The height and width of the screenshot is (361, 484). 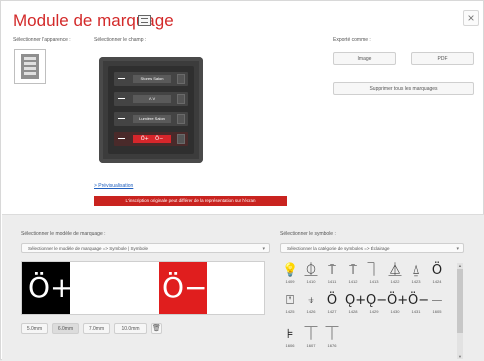 I want to click on symbol-item: Ö+ 1430, so click(x=398, y=306).